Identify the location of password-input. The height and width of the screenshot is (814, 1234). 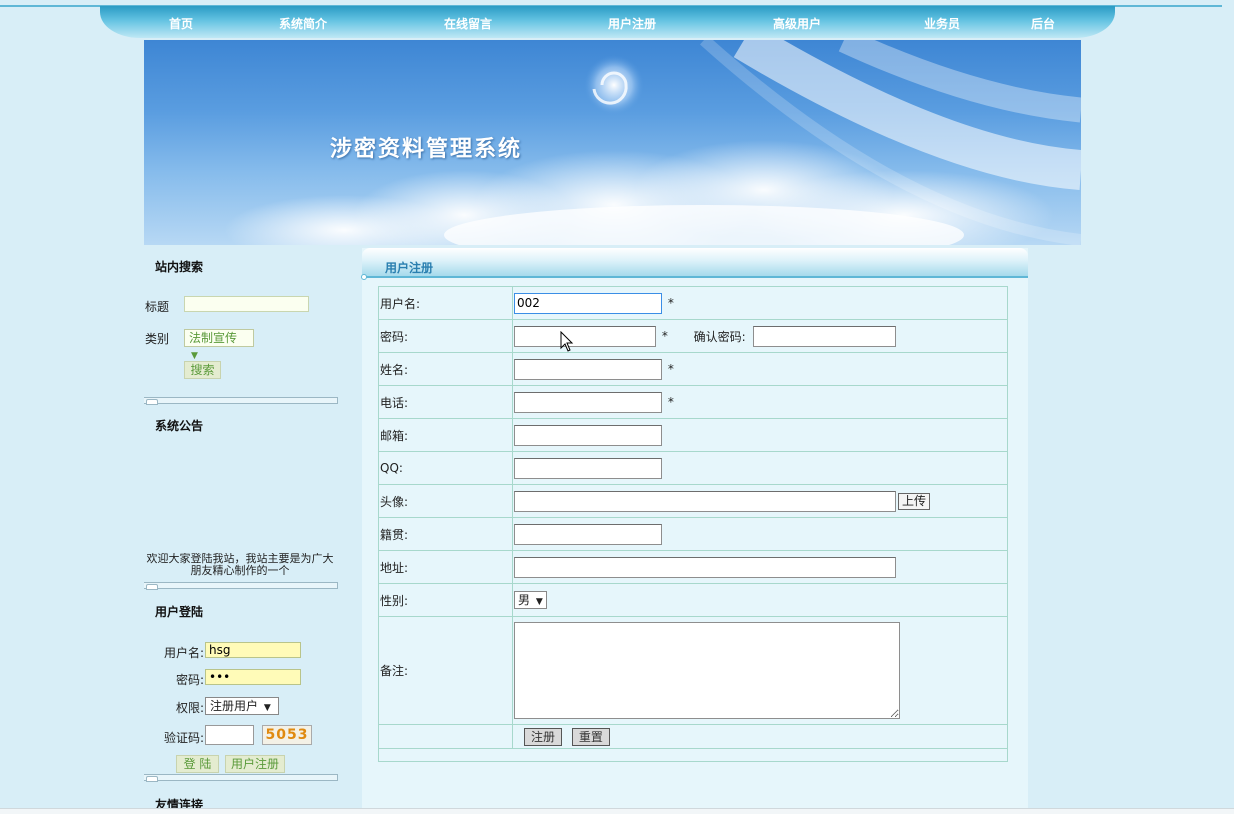
(585, 336).